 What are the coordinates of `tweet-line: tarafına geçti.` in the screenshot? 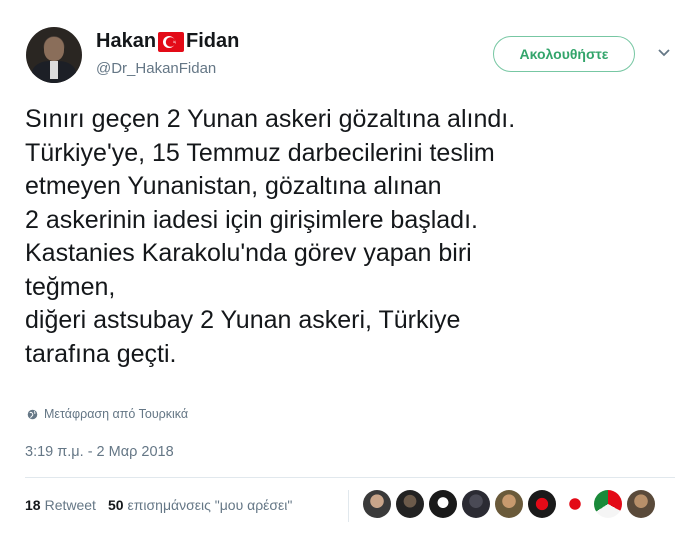 It's located at (101, 353).